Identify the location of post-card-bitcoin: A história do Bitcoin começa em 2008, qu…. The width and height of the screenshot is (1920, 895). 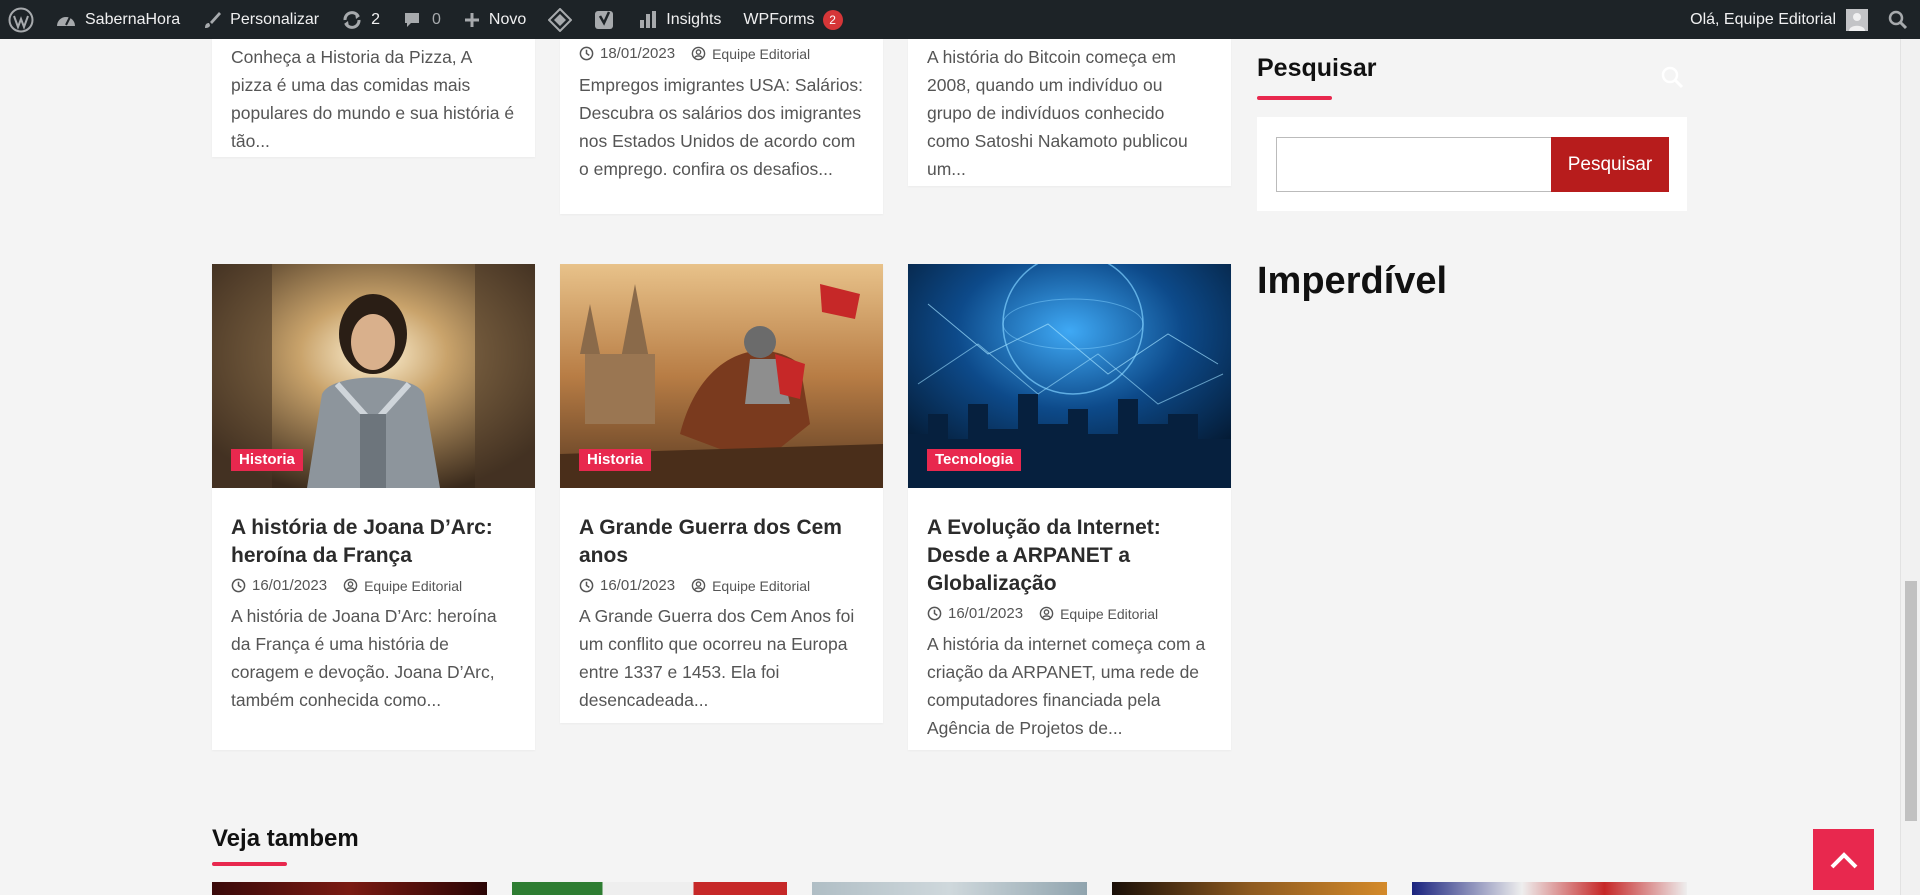
(1069, 112).